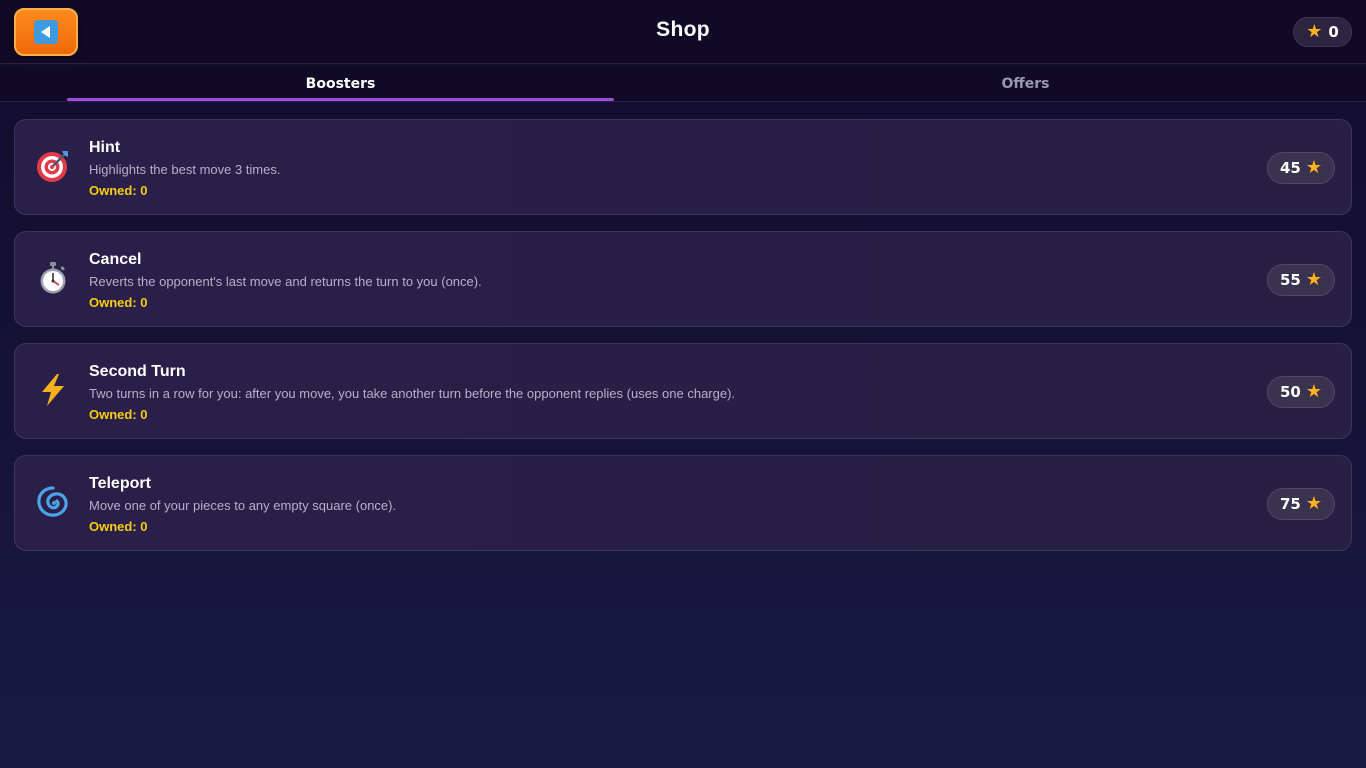 The height and width of the screenshot is (768, 1366). I want to click on buy-button-second-turn: 50 ★, so click(1301, 392).